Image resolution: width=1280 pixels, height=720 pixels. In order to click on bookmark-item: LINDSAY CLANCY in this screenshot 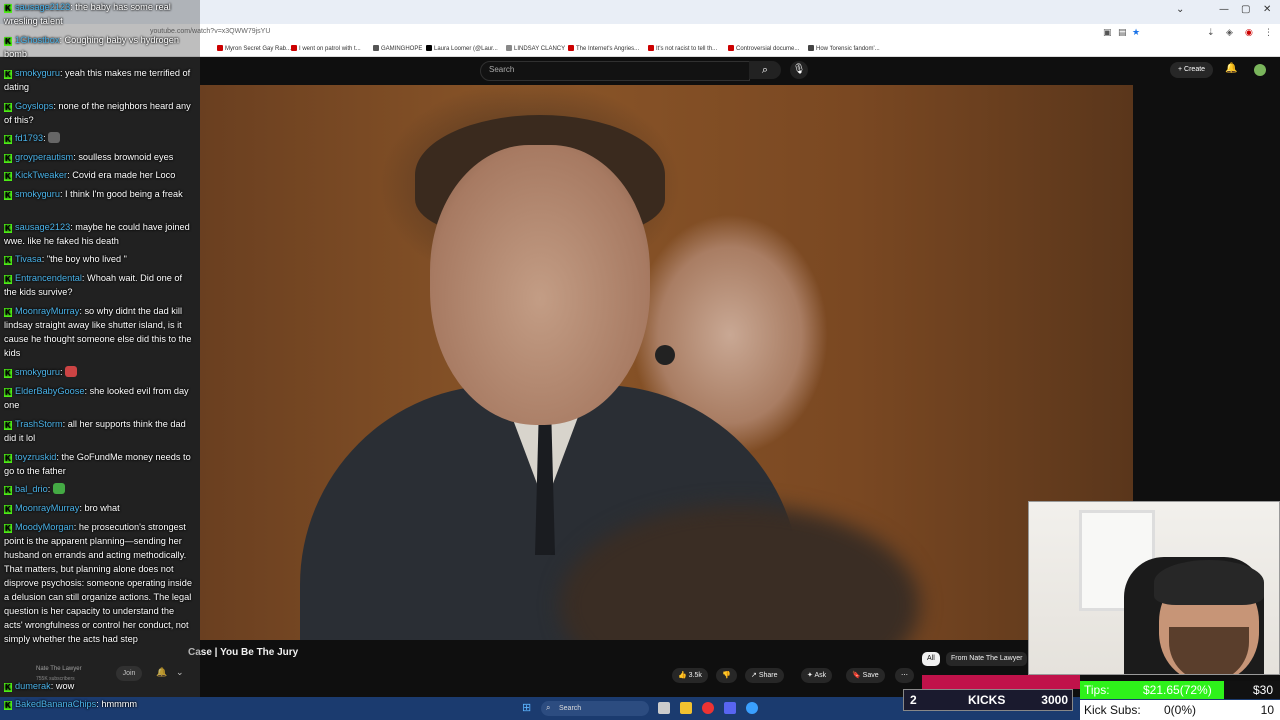, I will do `click(535, 48)`.